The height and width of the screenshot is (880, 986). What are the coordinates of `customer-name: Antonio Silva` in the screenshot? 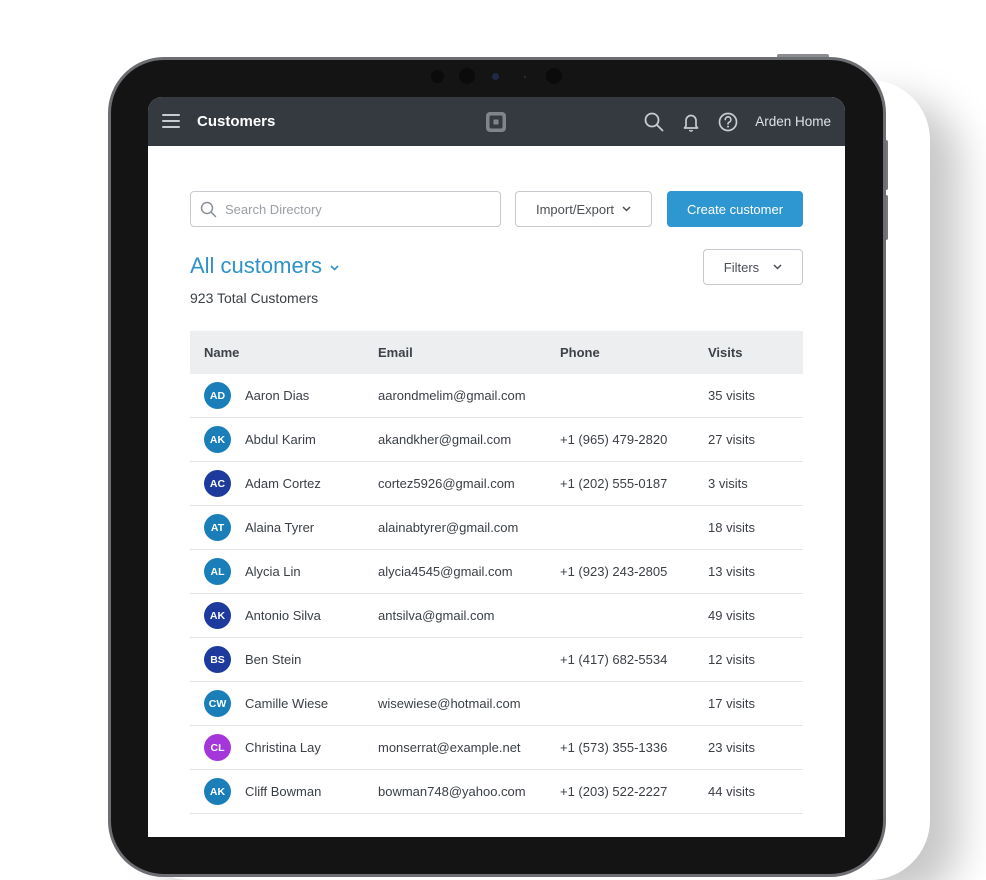 It's located at (283, 615).